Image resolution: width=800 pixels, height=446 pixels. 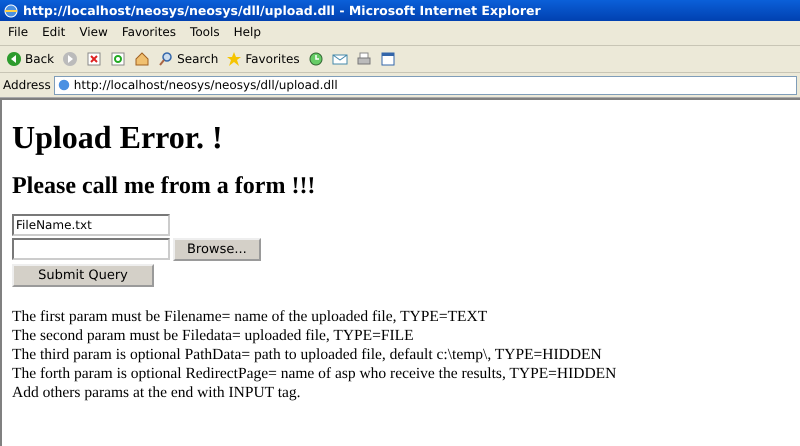 What do you see at coordinates (27, 85) in the screenshot?
I see `address-label: Address` at bounding box center [27, 85].